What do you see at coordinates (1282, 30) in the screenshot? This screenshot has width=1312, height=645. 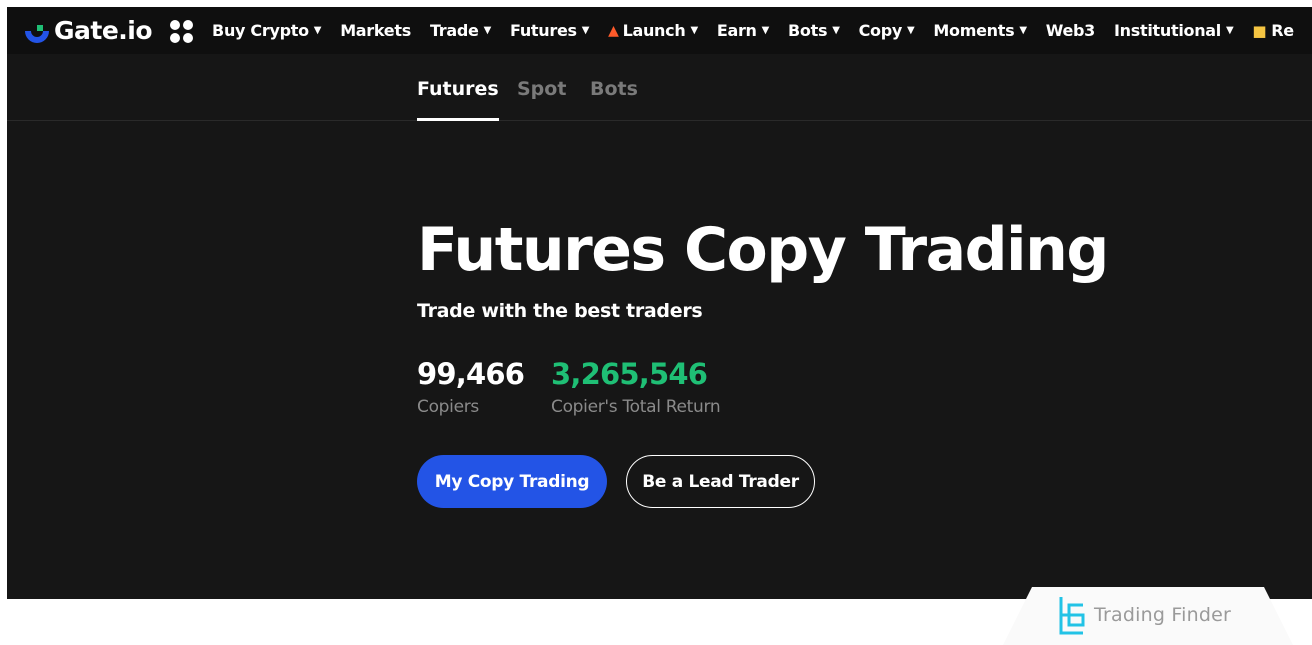 I see `nav-item-label: Re` at bounding box center [1282, 30].